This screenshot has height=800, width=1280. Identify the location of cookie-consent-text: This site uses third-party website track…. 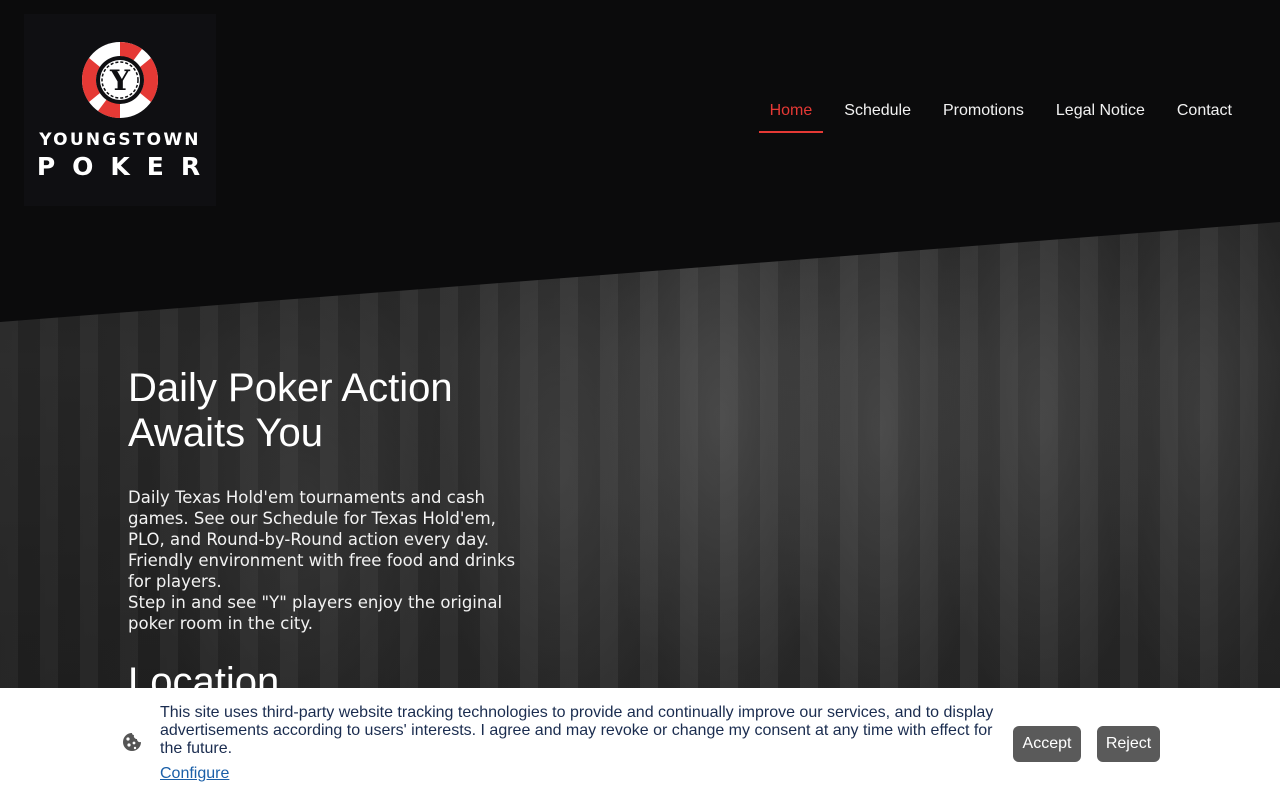
(577, 730).